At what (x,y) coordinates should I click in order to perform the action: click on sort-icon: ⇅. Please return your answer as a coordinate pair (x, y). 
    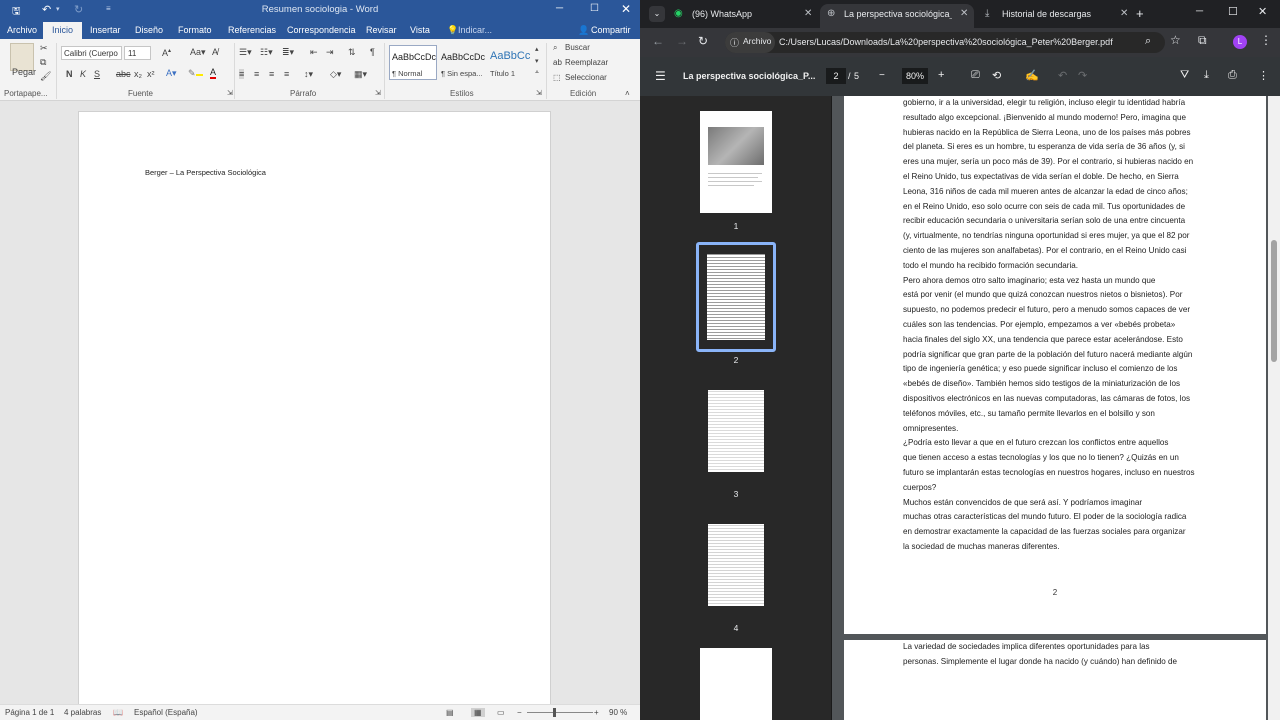
    Looking at the image, I should click on (352, 52).